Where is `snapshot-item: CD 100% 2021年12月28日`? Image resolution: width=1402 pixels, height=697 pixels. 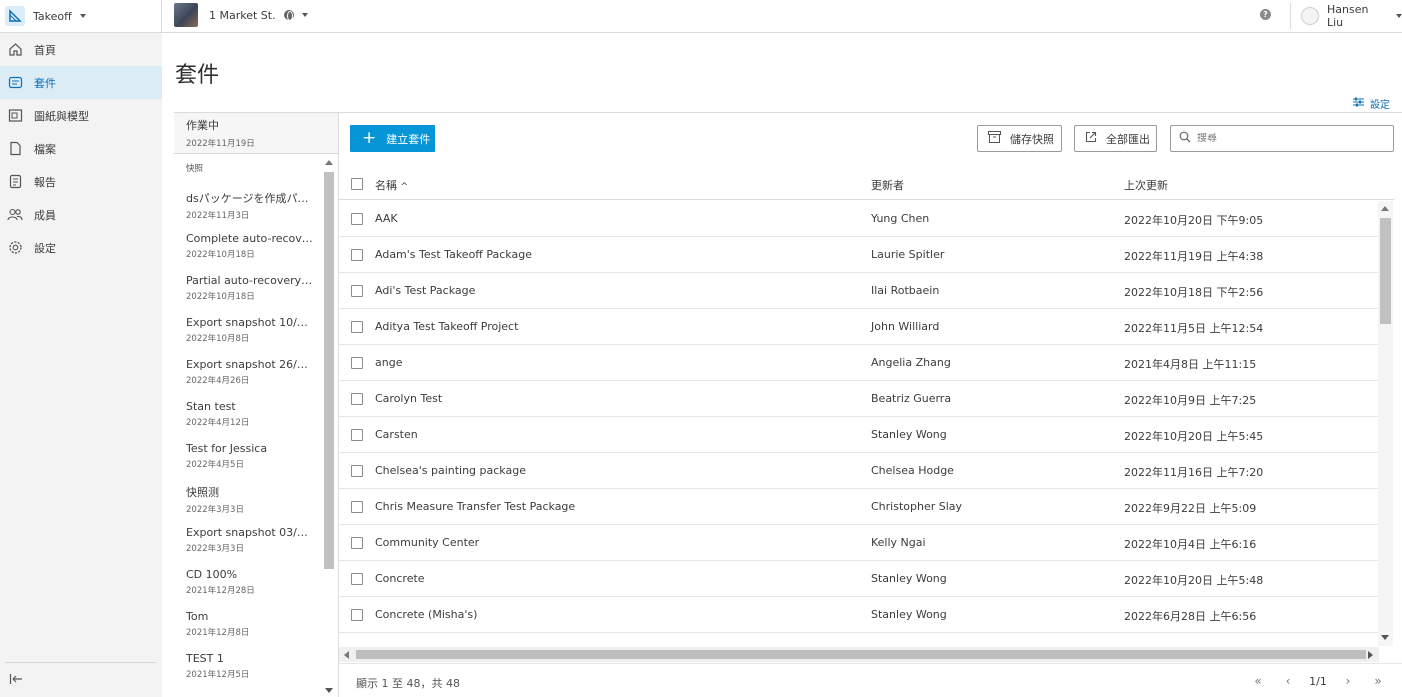 snapshot-item: CD 100% 2021年12月28日 is located at coordinates (247, 589).